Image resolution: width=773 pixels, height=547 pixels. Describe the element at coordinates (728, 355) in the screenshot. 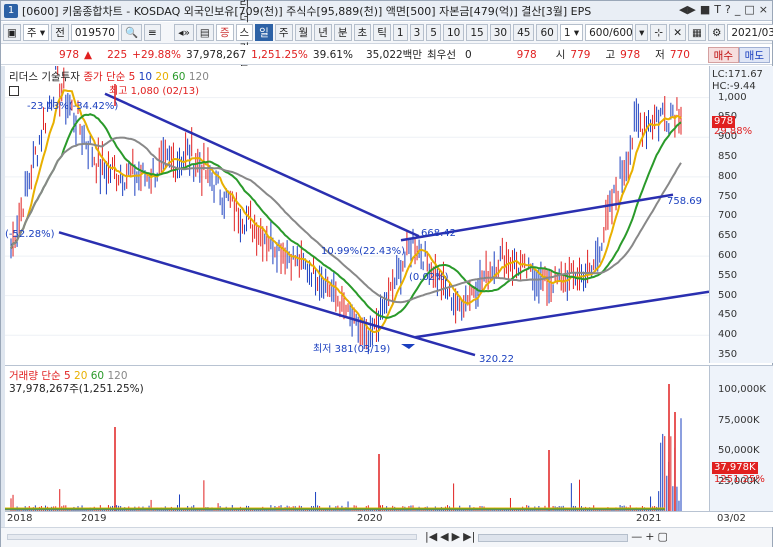

I see `price-y-tick: 350` at that location.